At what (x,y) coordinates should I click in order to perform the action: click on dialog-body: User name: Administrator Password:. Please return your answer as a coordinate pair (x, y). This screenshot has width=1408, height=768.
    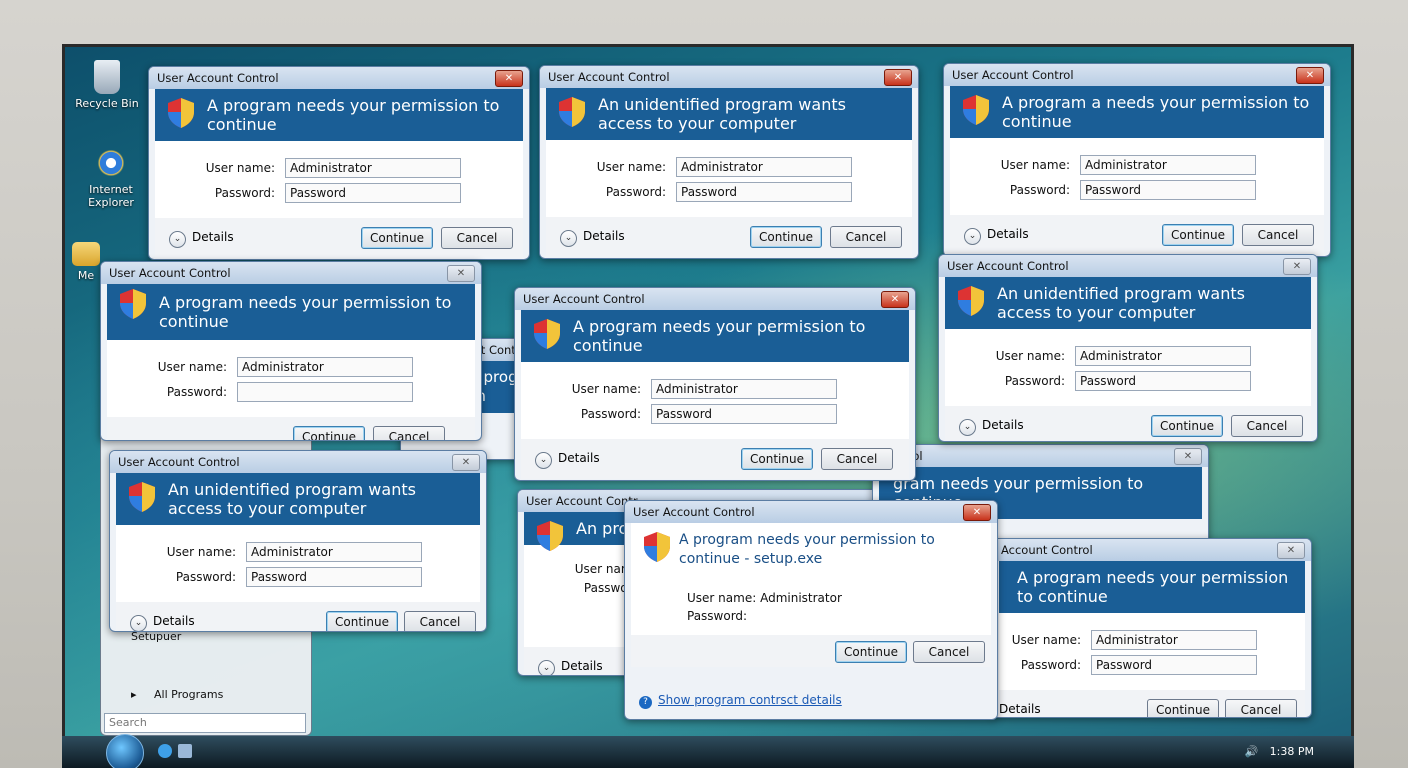
    Looking at the image, I should click on (291, 378).